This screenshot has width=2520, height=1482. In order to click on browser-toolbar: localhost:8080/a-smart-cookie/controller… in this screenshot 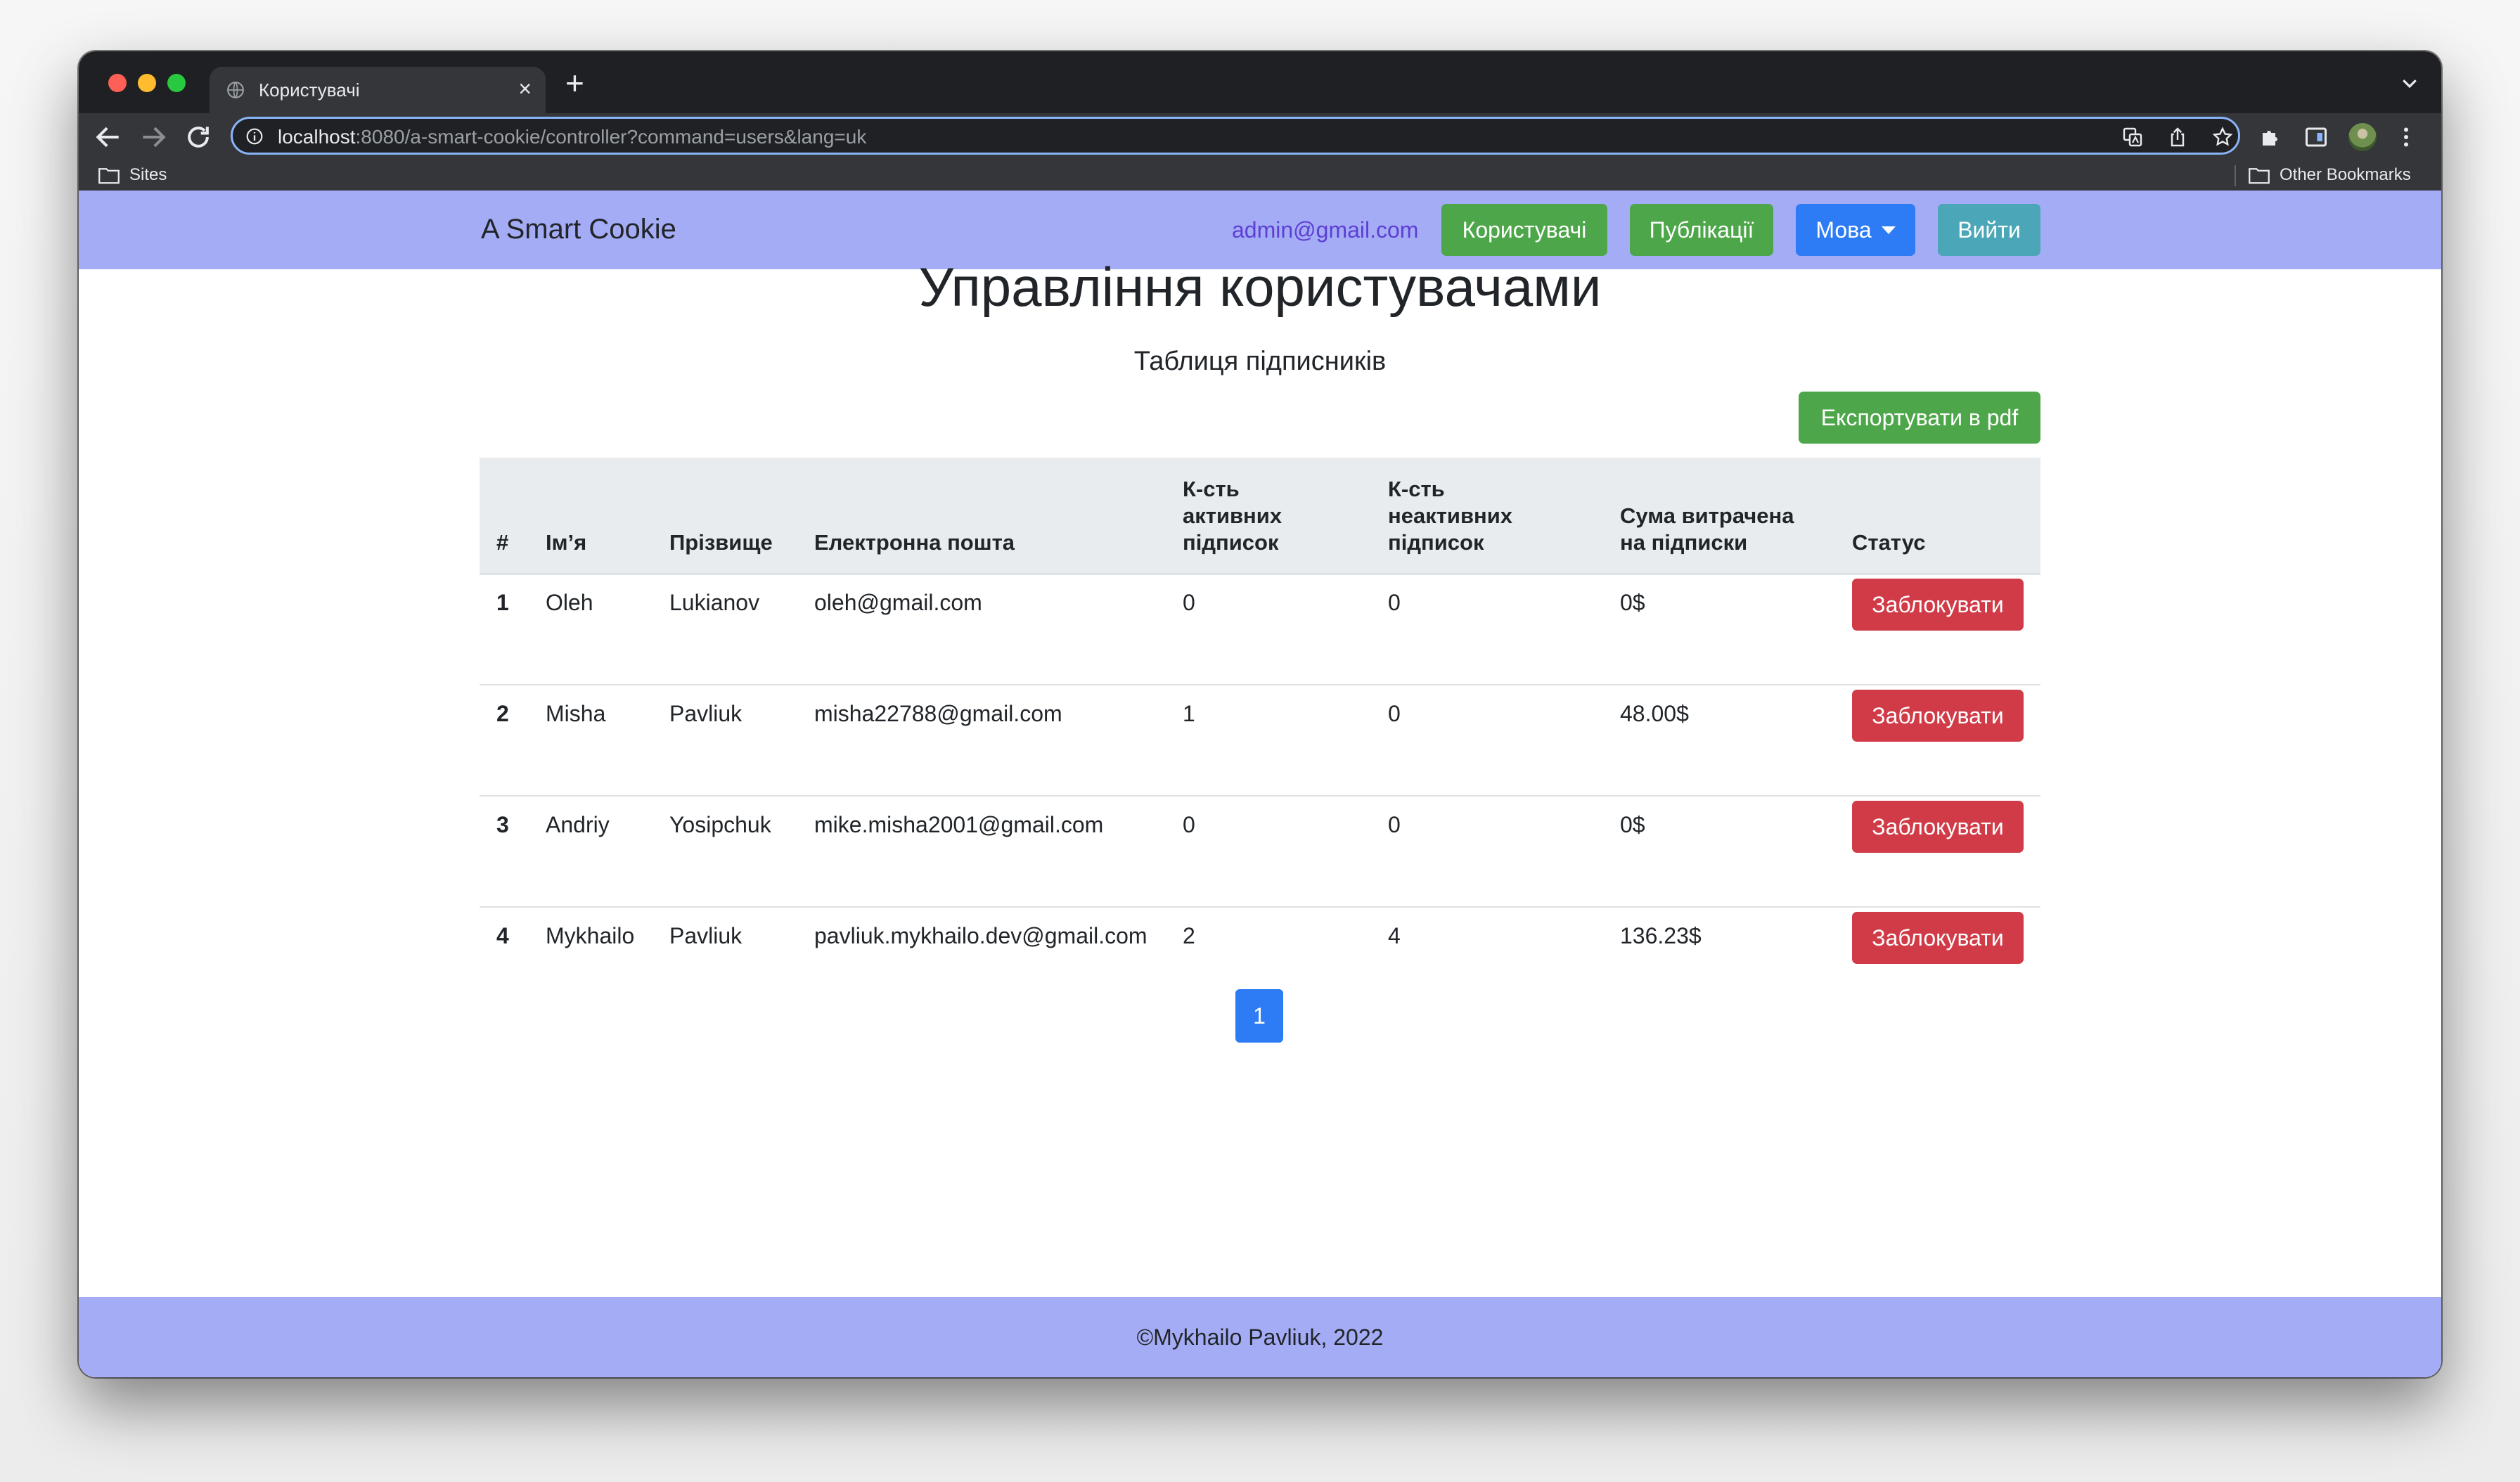, I will do `click(1260, 137)`.